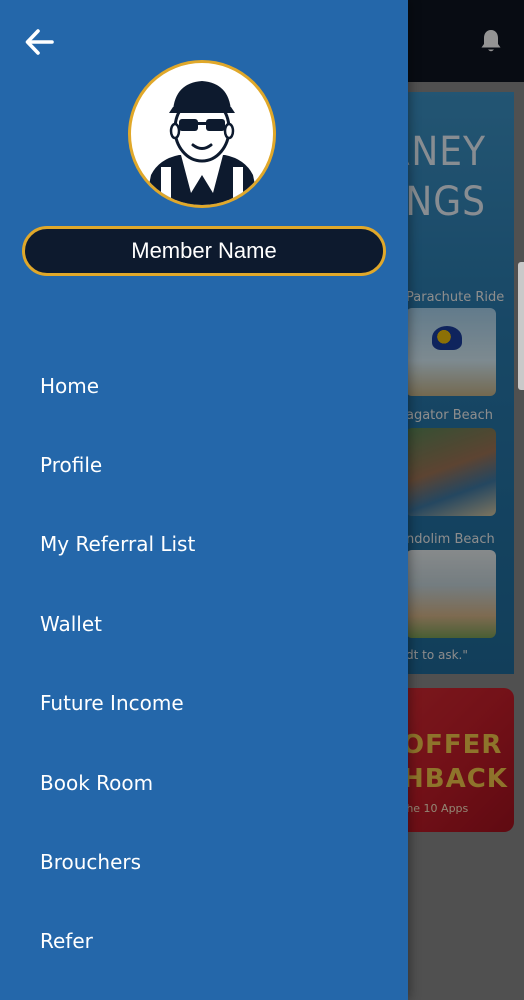 The width and height of the screenshot is (524, 1000). What do you see at coordinates (70, 385) in the screenshot?
I see `menu-item-label: Home` at bounding box center [70, 385].